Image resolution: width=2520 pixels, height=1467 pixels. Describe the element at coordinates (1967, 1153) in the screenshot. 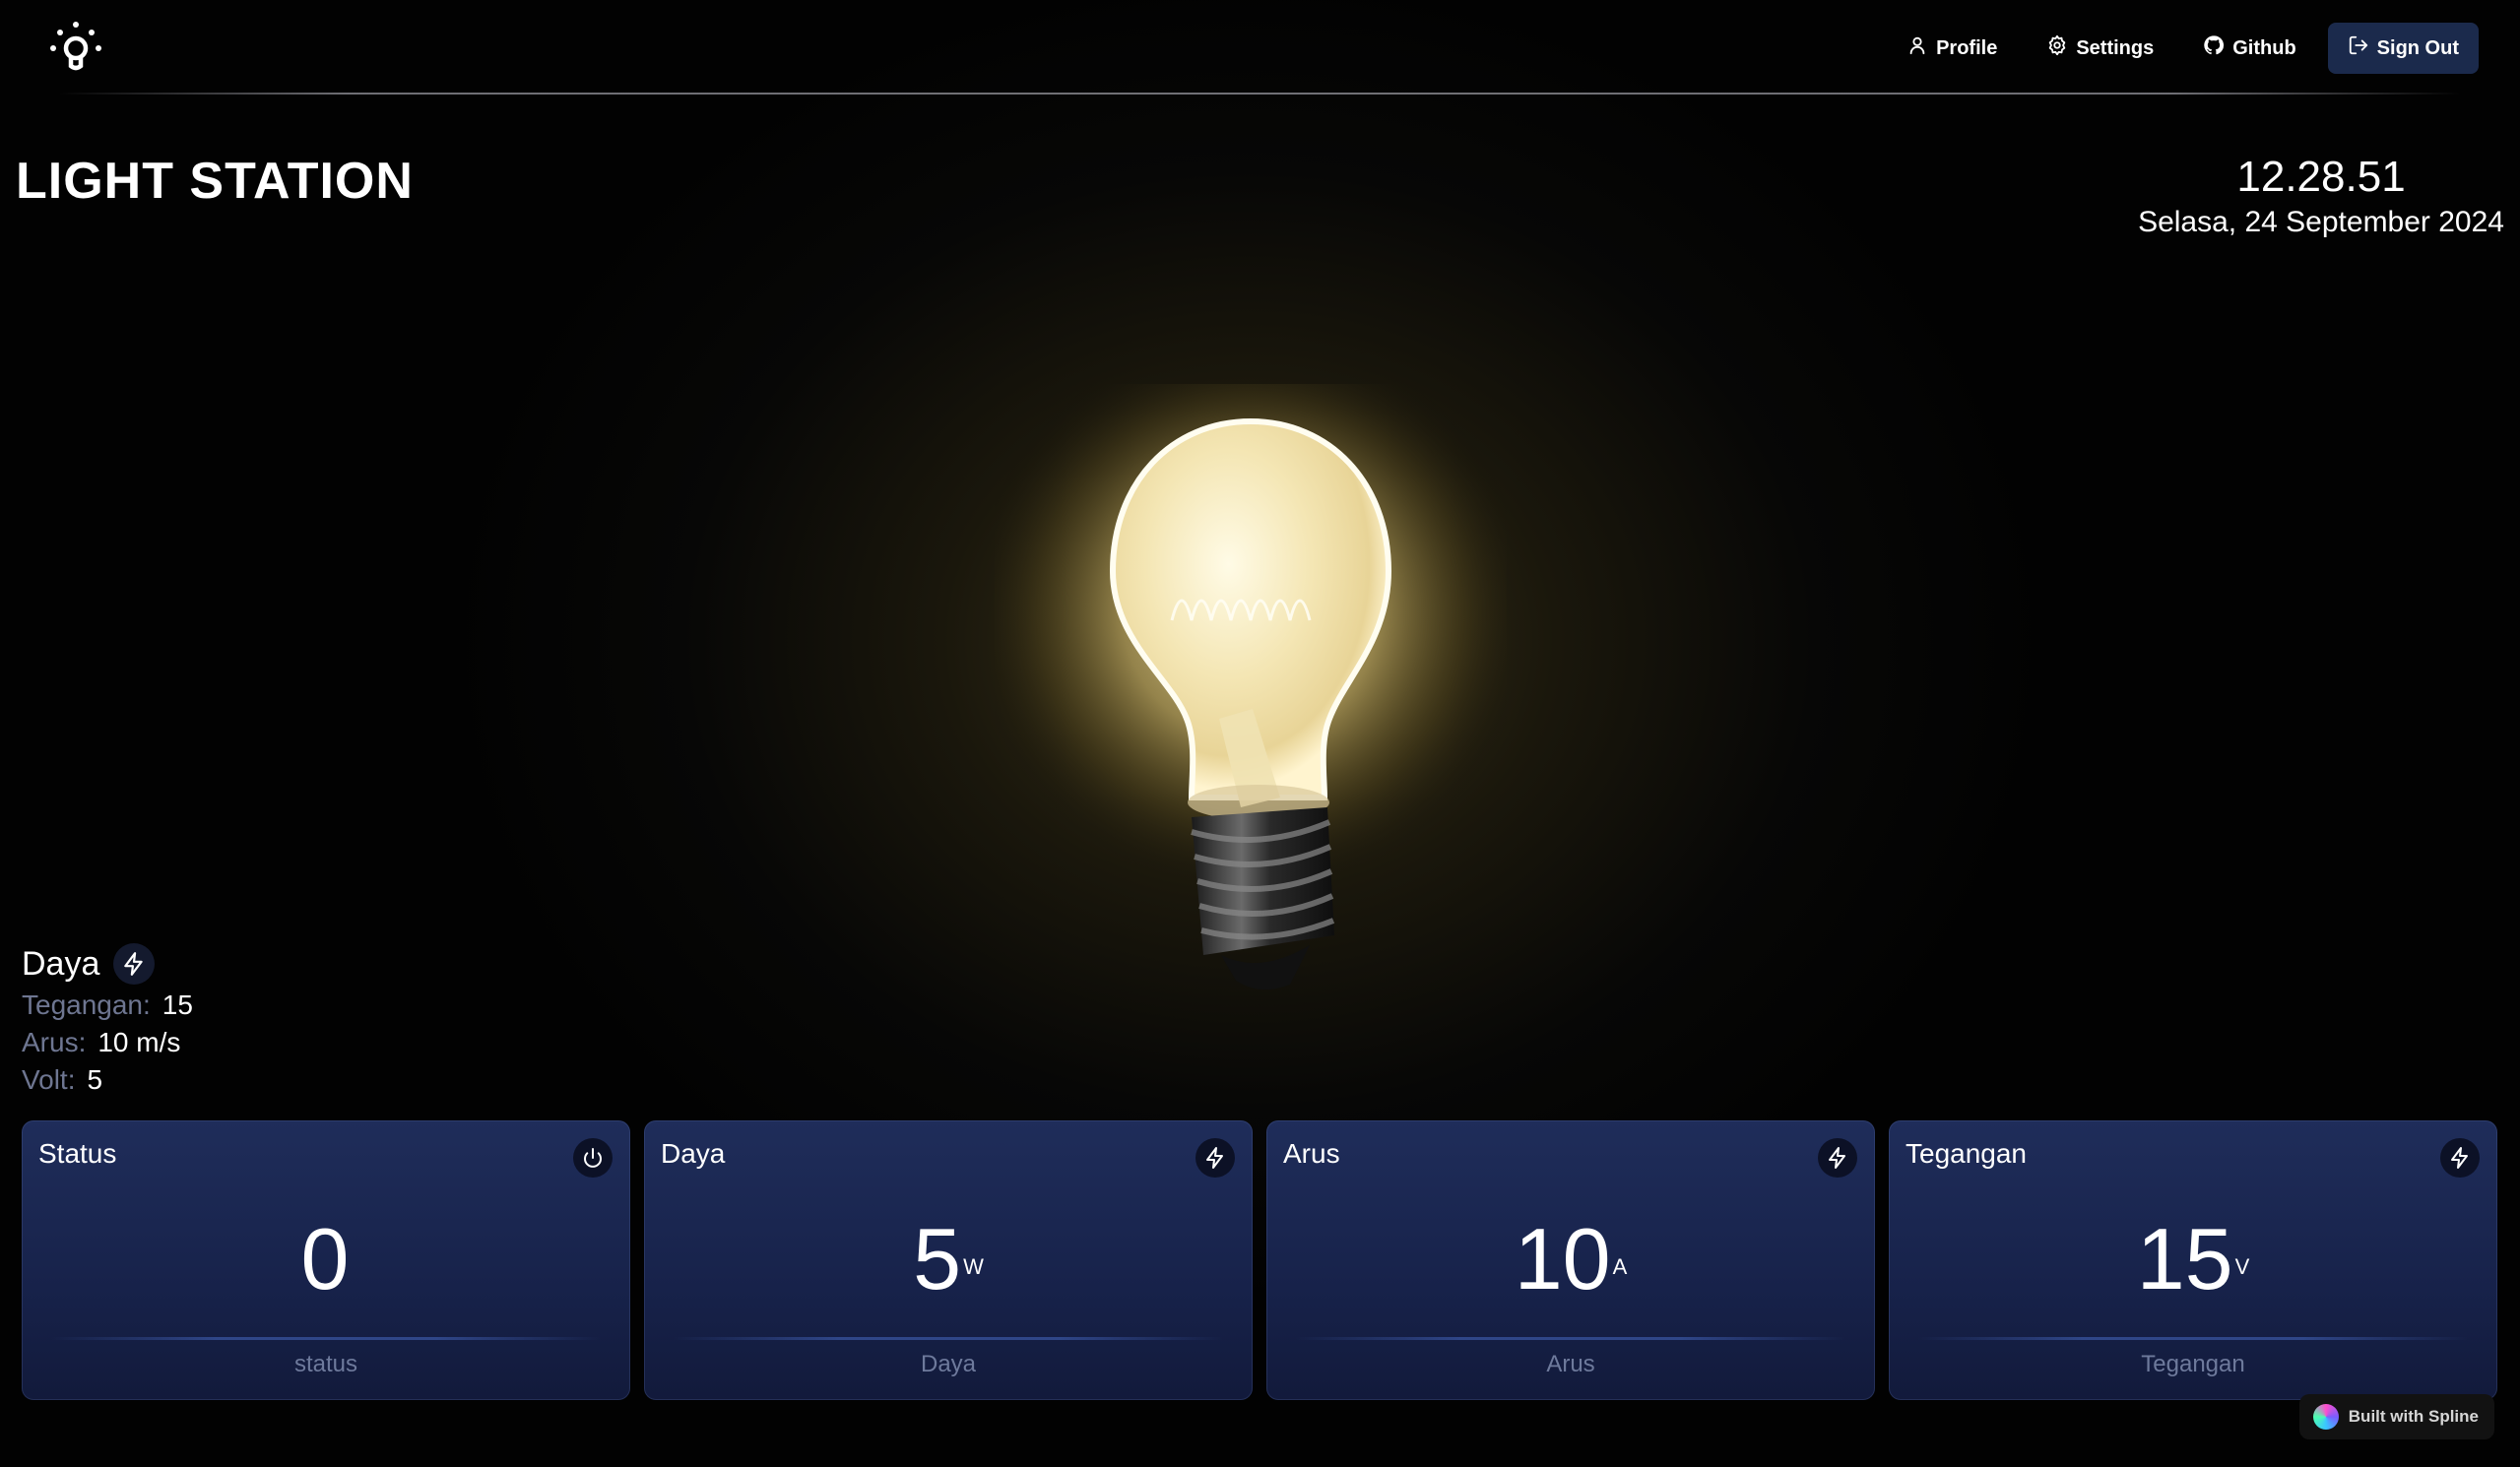

I see `card-title: Tegangan` at that location.